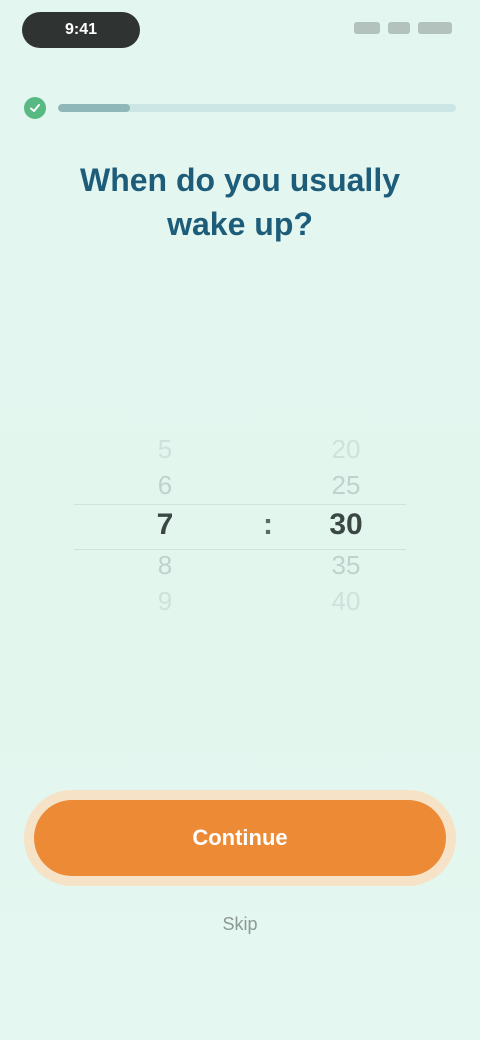  What do you see at coordinates (240, 32) in the screenshot?
I see `status-bar: 9:41` at bounding box center [240, 32].